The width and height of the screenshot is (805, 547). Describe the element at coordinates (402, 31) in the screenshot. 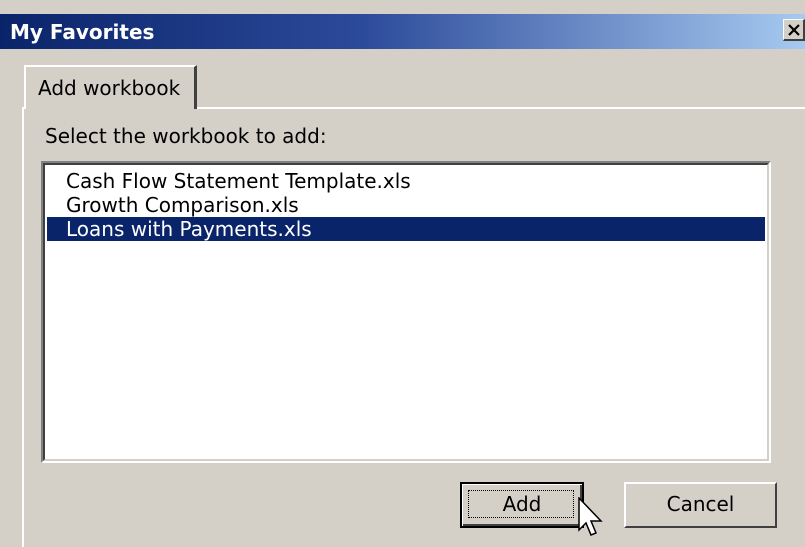

I see `title-bar: My Favorites` at that location.